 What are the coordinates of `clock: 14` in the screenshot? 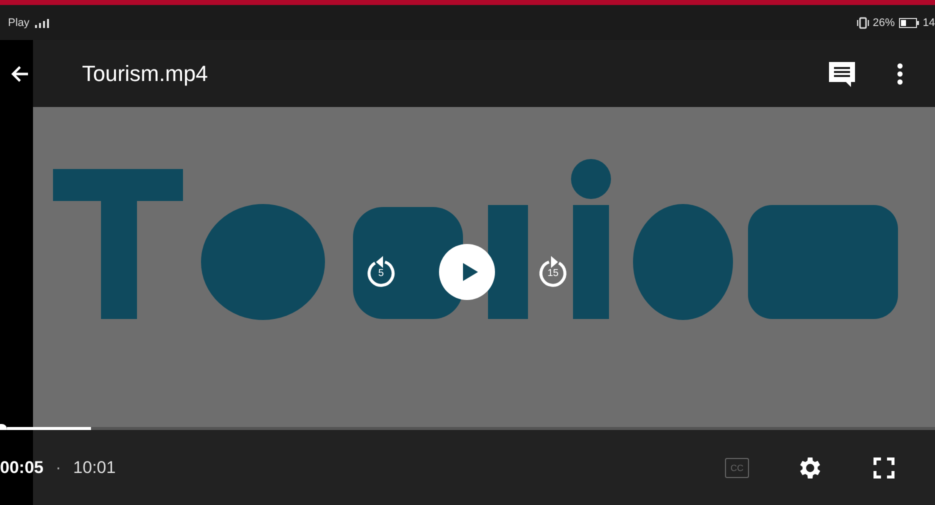 It's located at (928, 22).